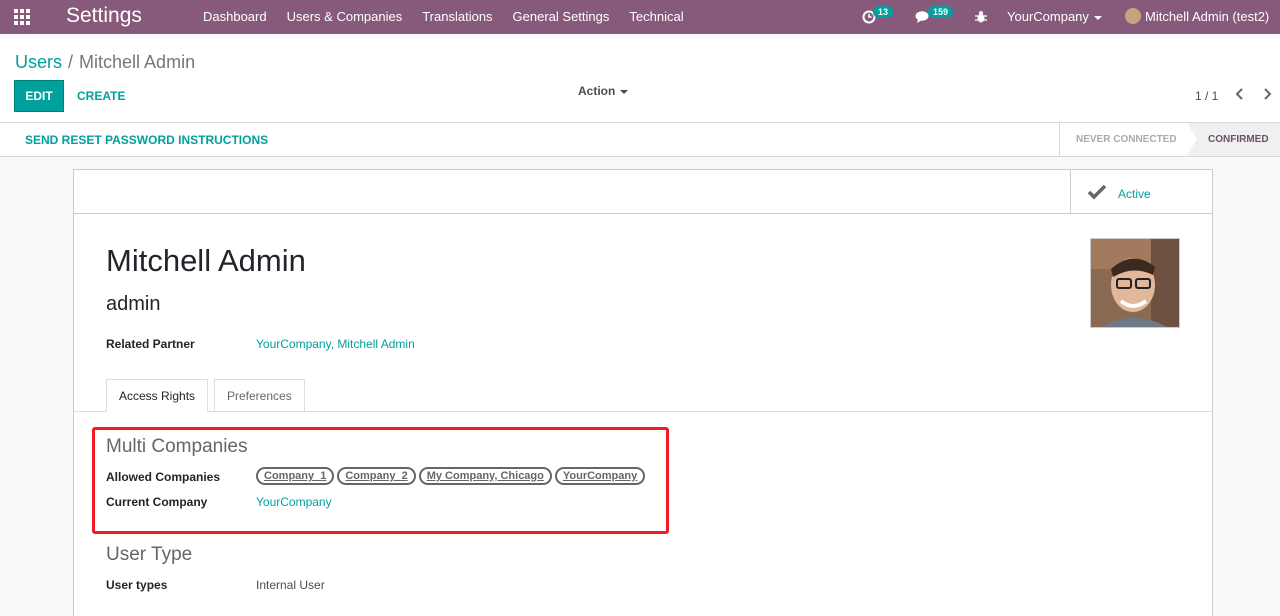  Describe the element at coordinates (597, 91) in the screenshot. I see `action-label: Action` at that location.